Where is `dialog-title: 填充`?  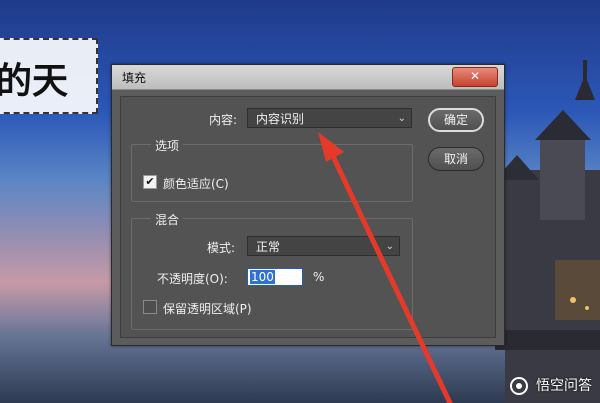 dialog-title: 填充 is located at coordinates (134, 78).